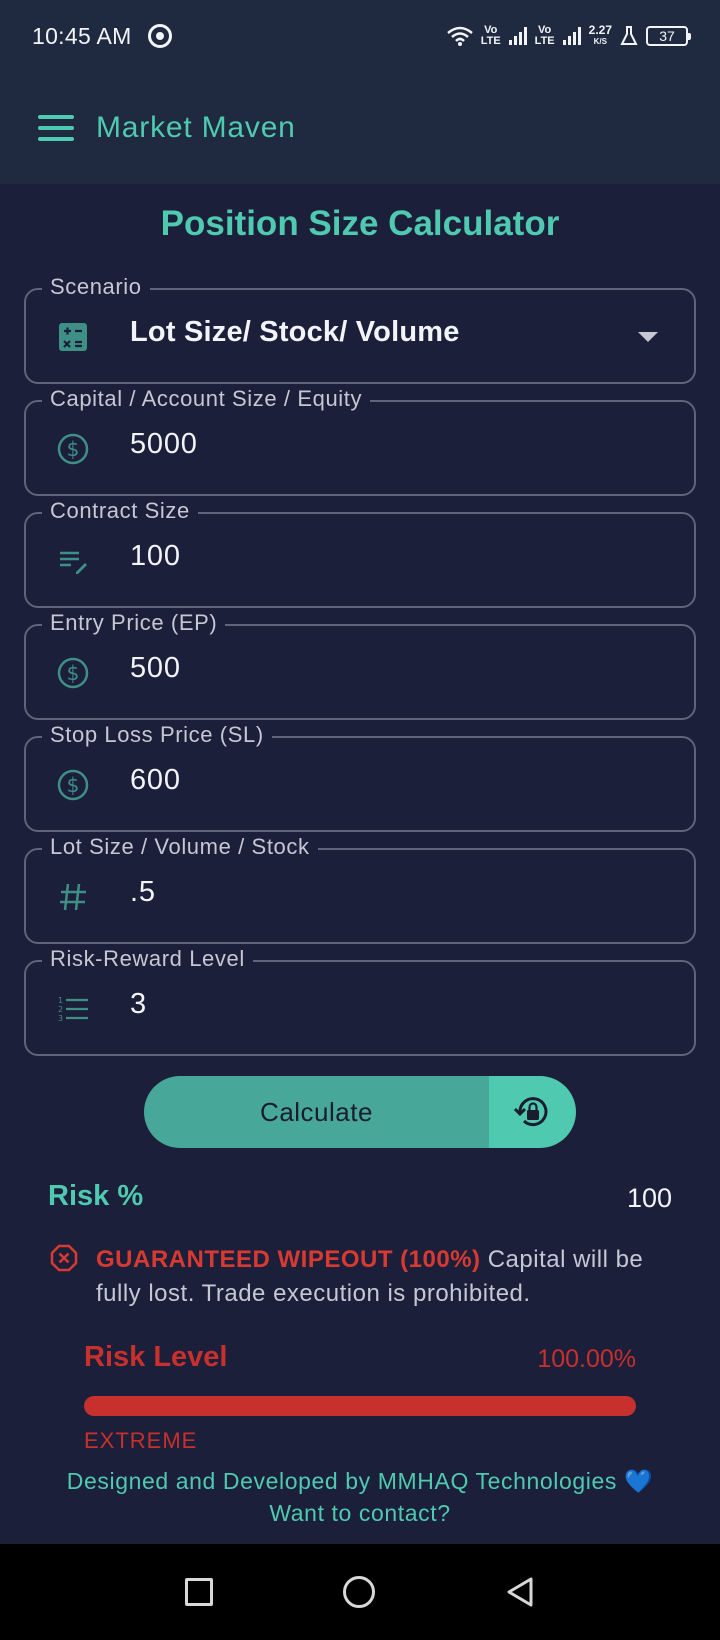  I want to click on edit-list-icon, so click(73, 561).